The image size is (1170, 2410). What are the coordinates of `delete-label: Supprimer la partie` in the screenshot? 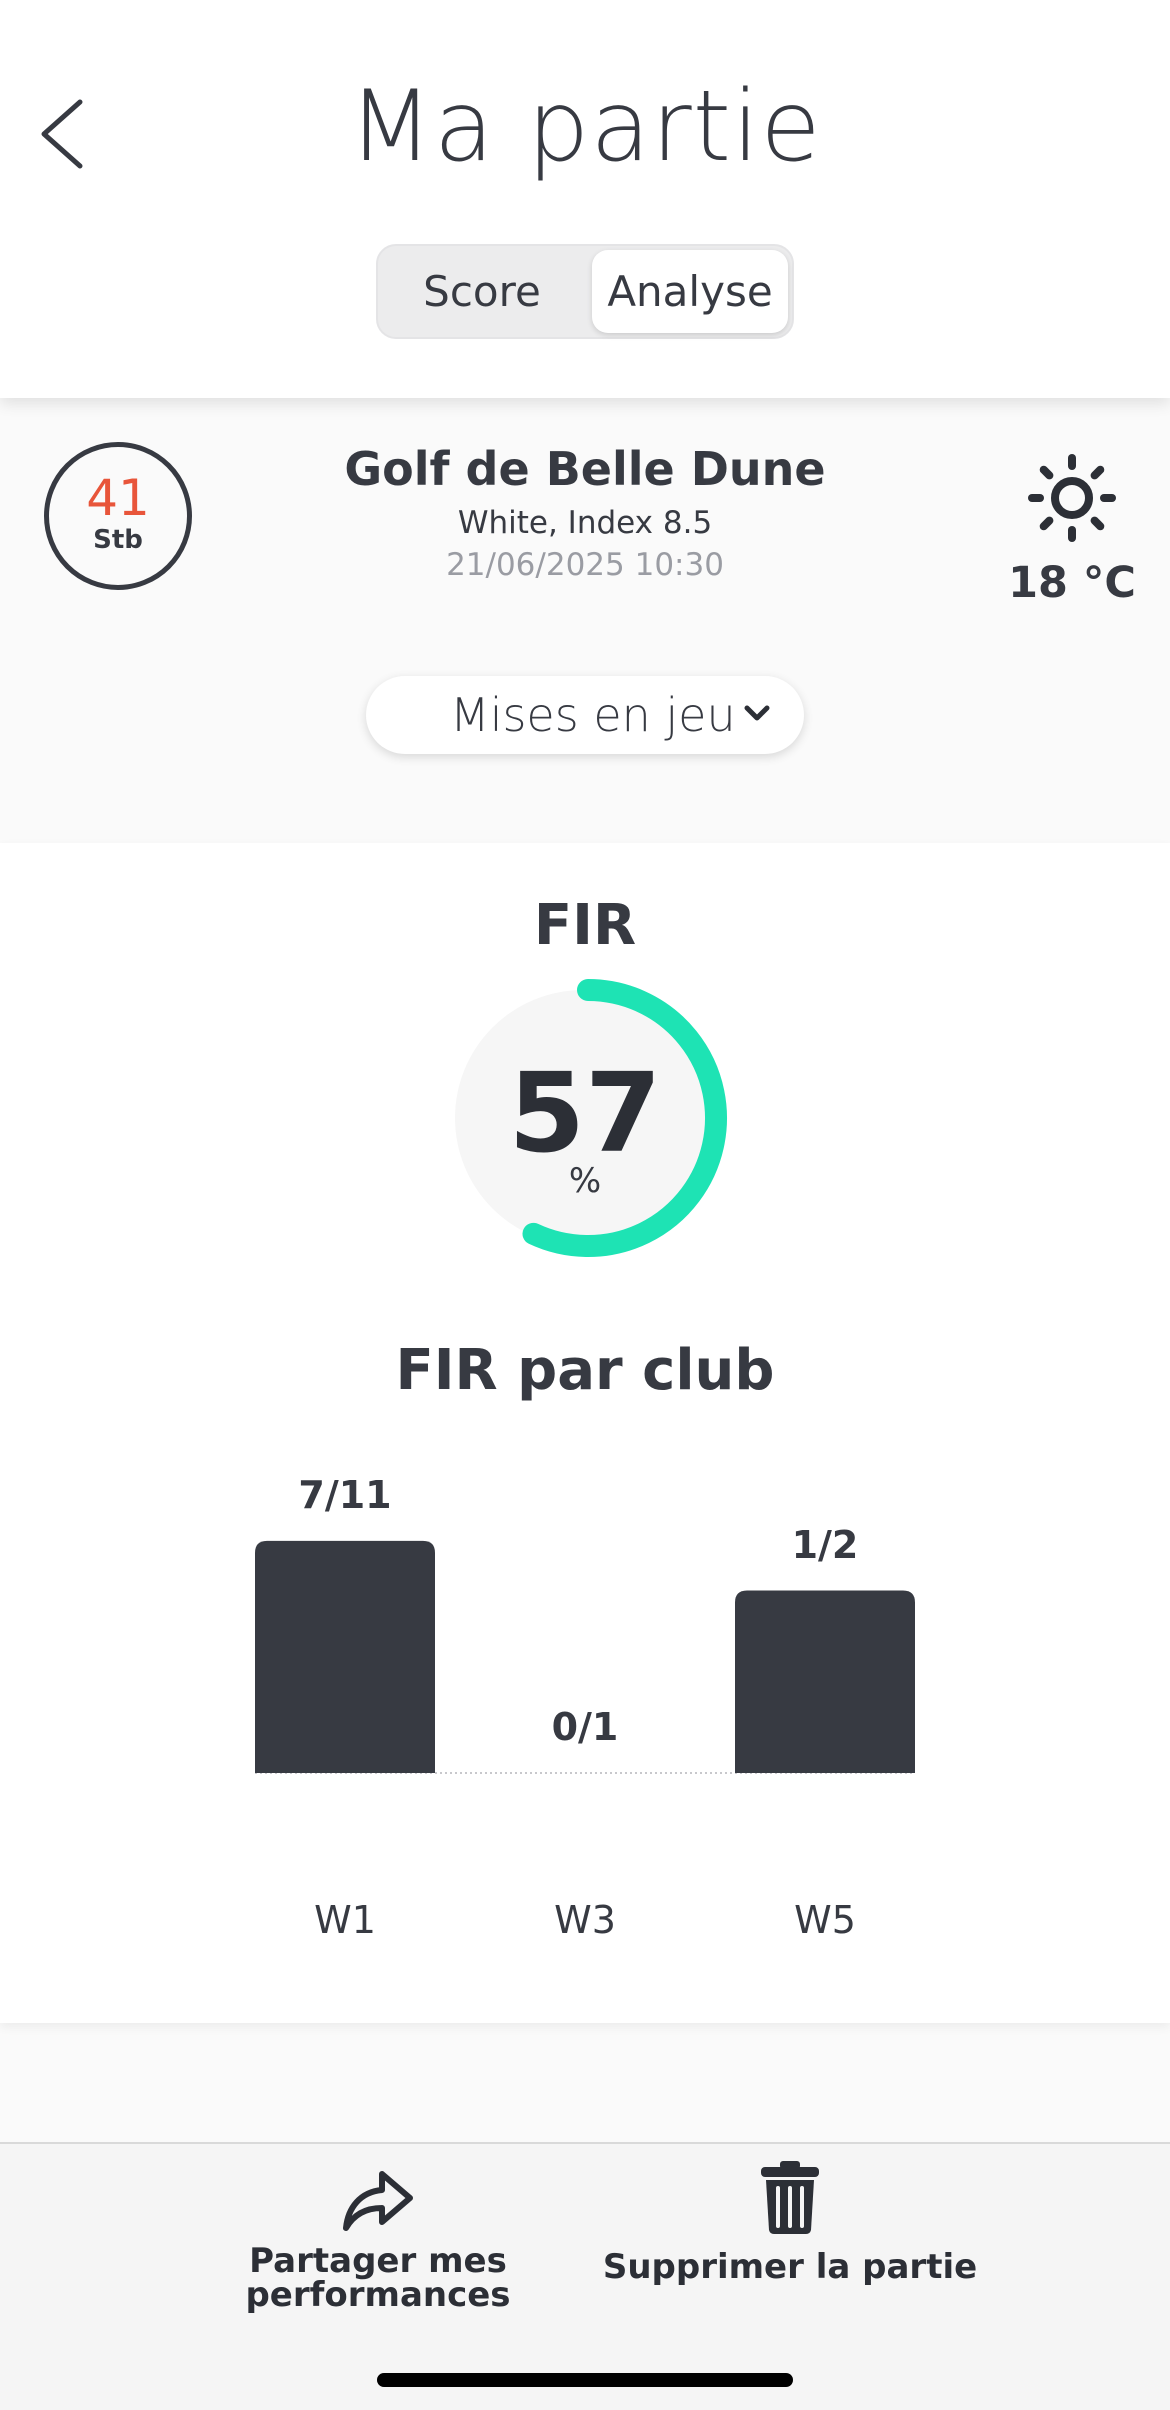 It's located at (790, 2267).